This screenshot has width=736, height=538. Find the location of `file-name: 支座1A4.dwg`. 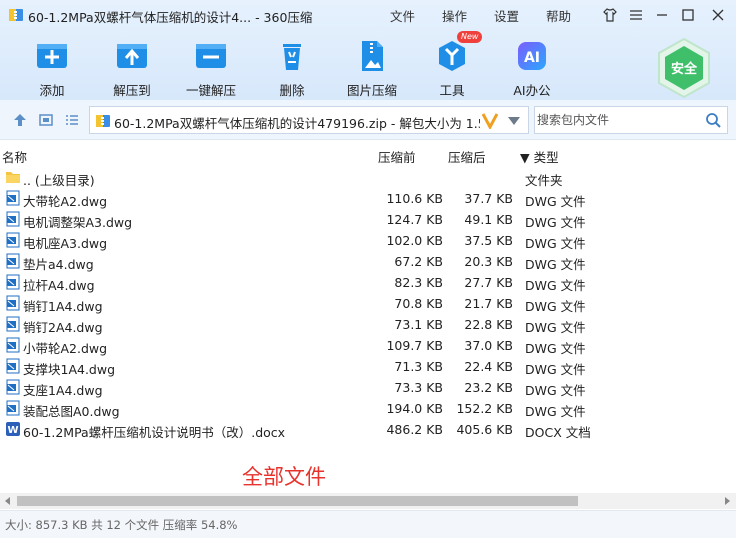

file-name: 支座1A4.dwg is located at coordinates (63, 390).